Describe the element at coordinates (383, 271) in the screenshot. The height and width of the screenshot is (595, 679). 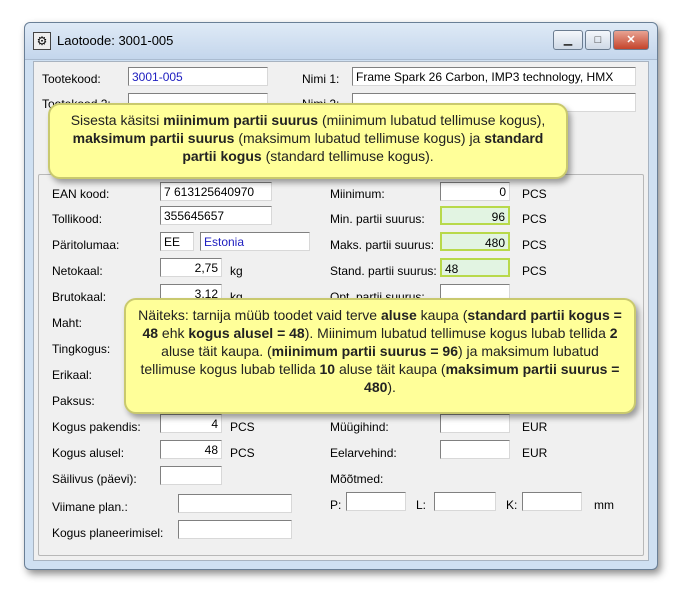
I see `stand-partii-label: Stand. partii suurus:` at that location.